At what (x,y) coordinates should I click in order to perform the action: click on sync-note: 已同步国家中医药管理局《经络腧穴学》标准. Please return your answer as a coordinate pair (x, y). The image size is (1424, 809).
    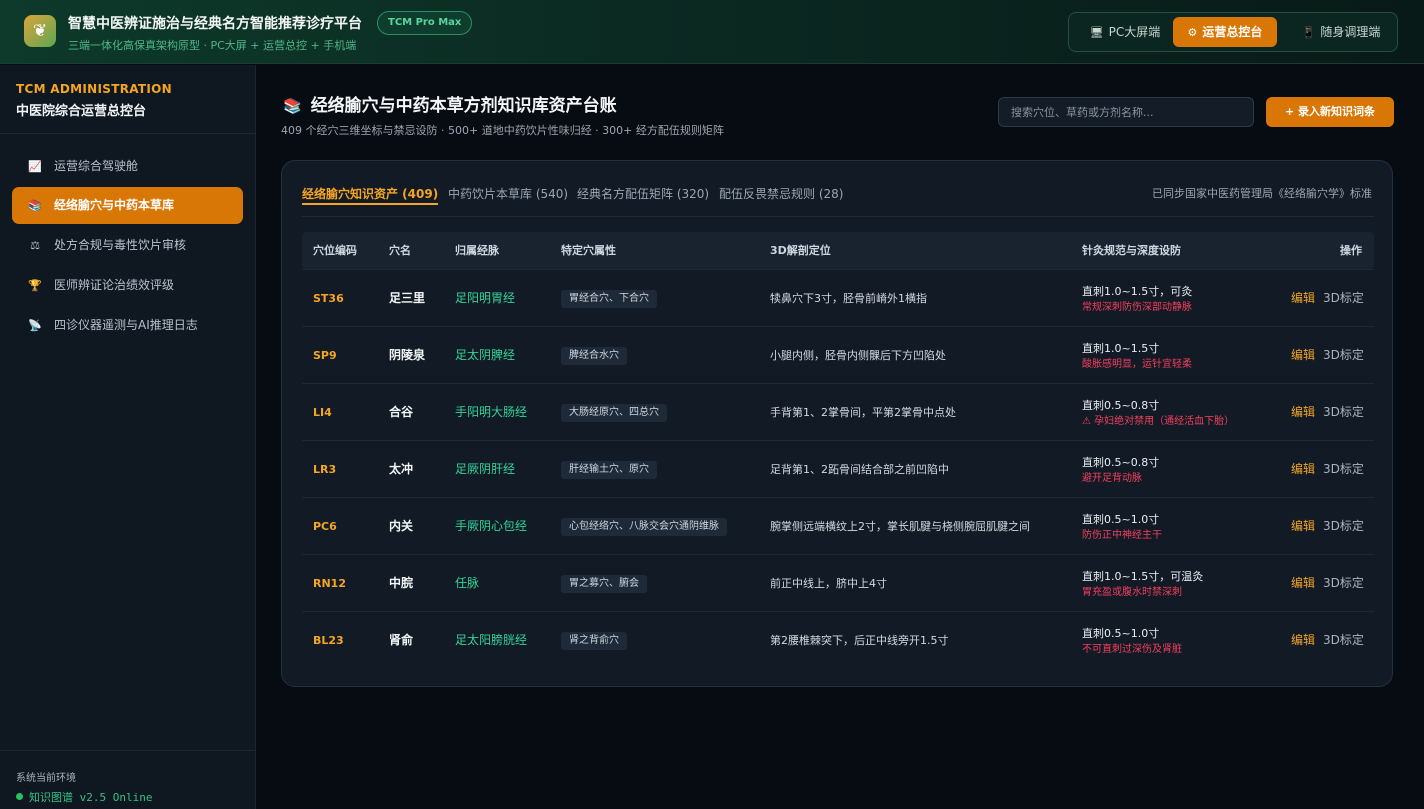
    Looking at the image, I should click on (1262, 193).